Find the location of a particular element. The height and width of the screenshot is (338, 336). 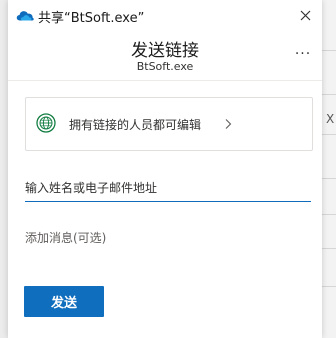

close-icon is located at coordinates (305, 15).